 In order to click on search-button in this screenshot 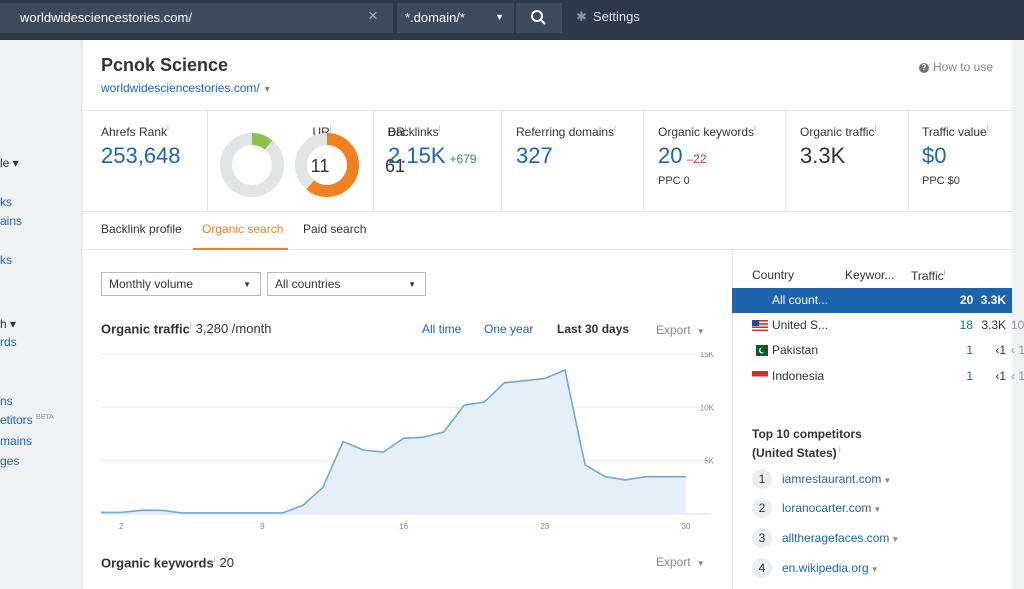, I will do `click(539, 18)`.